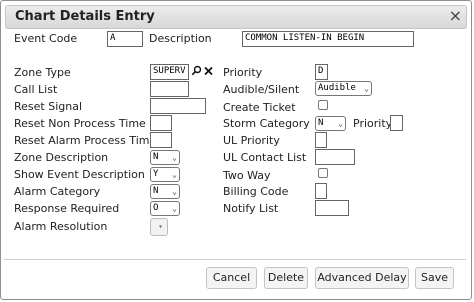 The width and height of the screenshot is (474, 302). What do you see at coordinates (85, 140) in the screenshot?
I see `reset-alarm-process-time-label: Reset Alarm Process Time` at bounding box center [85, 140].